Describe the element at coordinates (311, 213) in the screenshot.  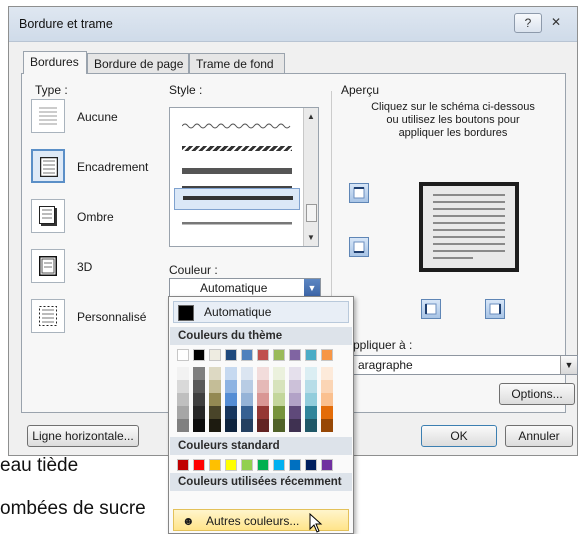
I see `scroll-thumb` at that location.